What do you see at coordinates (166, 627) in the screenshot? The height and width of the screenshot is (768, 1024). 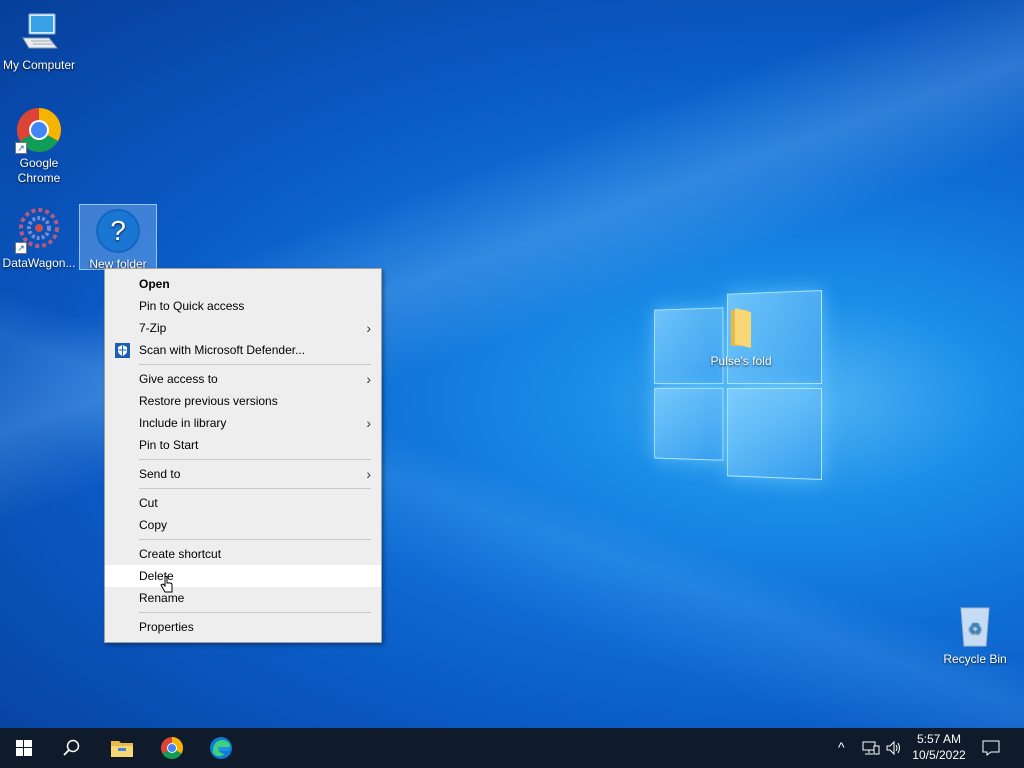 I see `menu-item-label: Properties` at bounding box center [166, 627].